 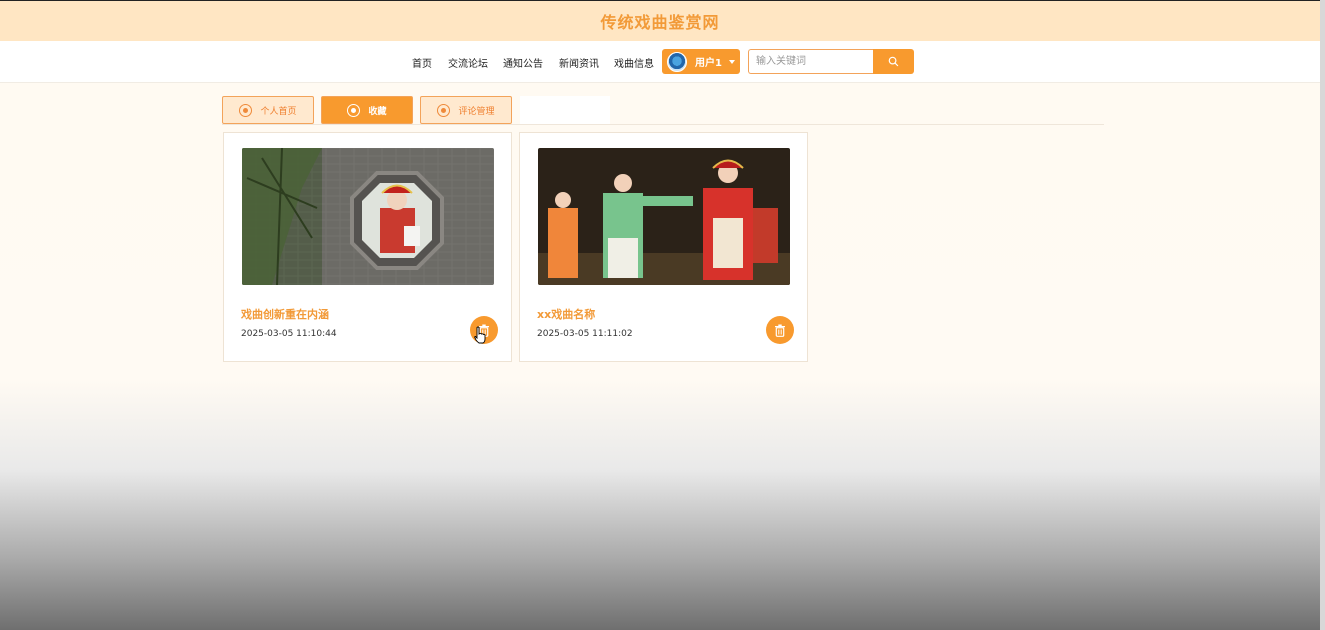 I want to click on card-title: xx戏曲名称, so click(x=566, y=314).